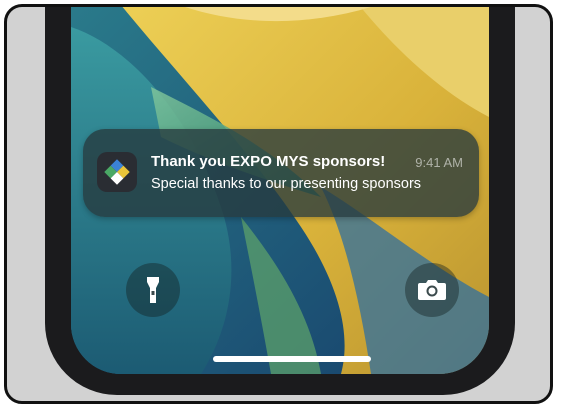  I want to click on camera-button, so click(432, 290).